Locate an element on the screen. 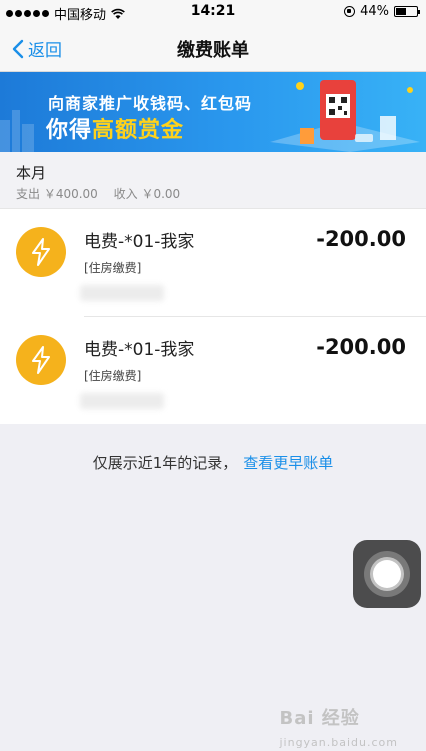 The width and height of the screenshot is (426, 751). watermark-text: Bai 经验 is located at coordinates (319, 718).